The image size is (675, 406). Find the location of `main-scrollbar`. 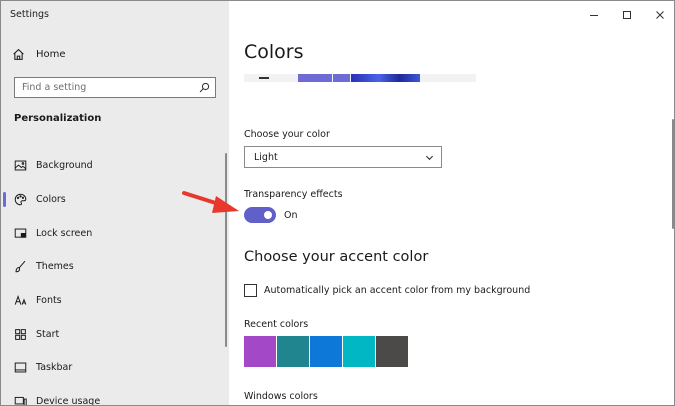

main-scrollbar is located at coordinates (673, 174).